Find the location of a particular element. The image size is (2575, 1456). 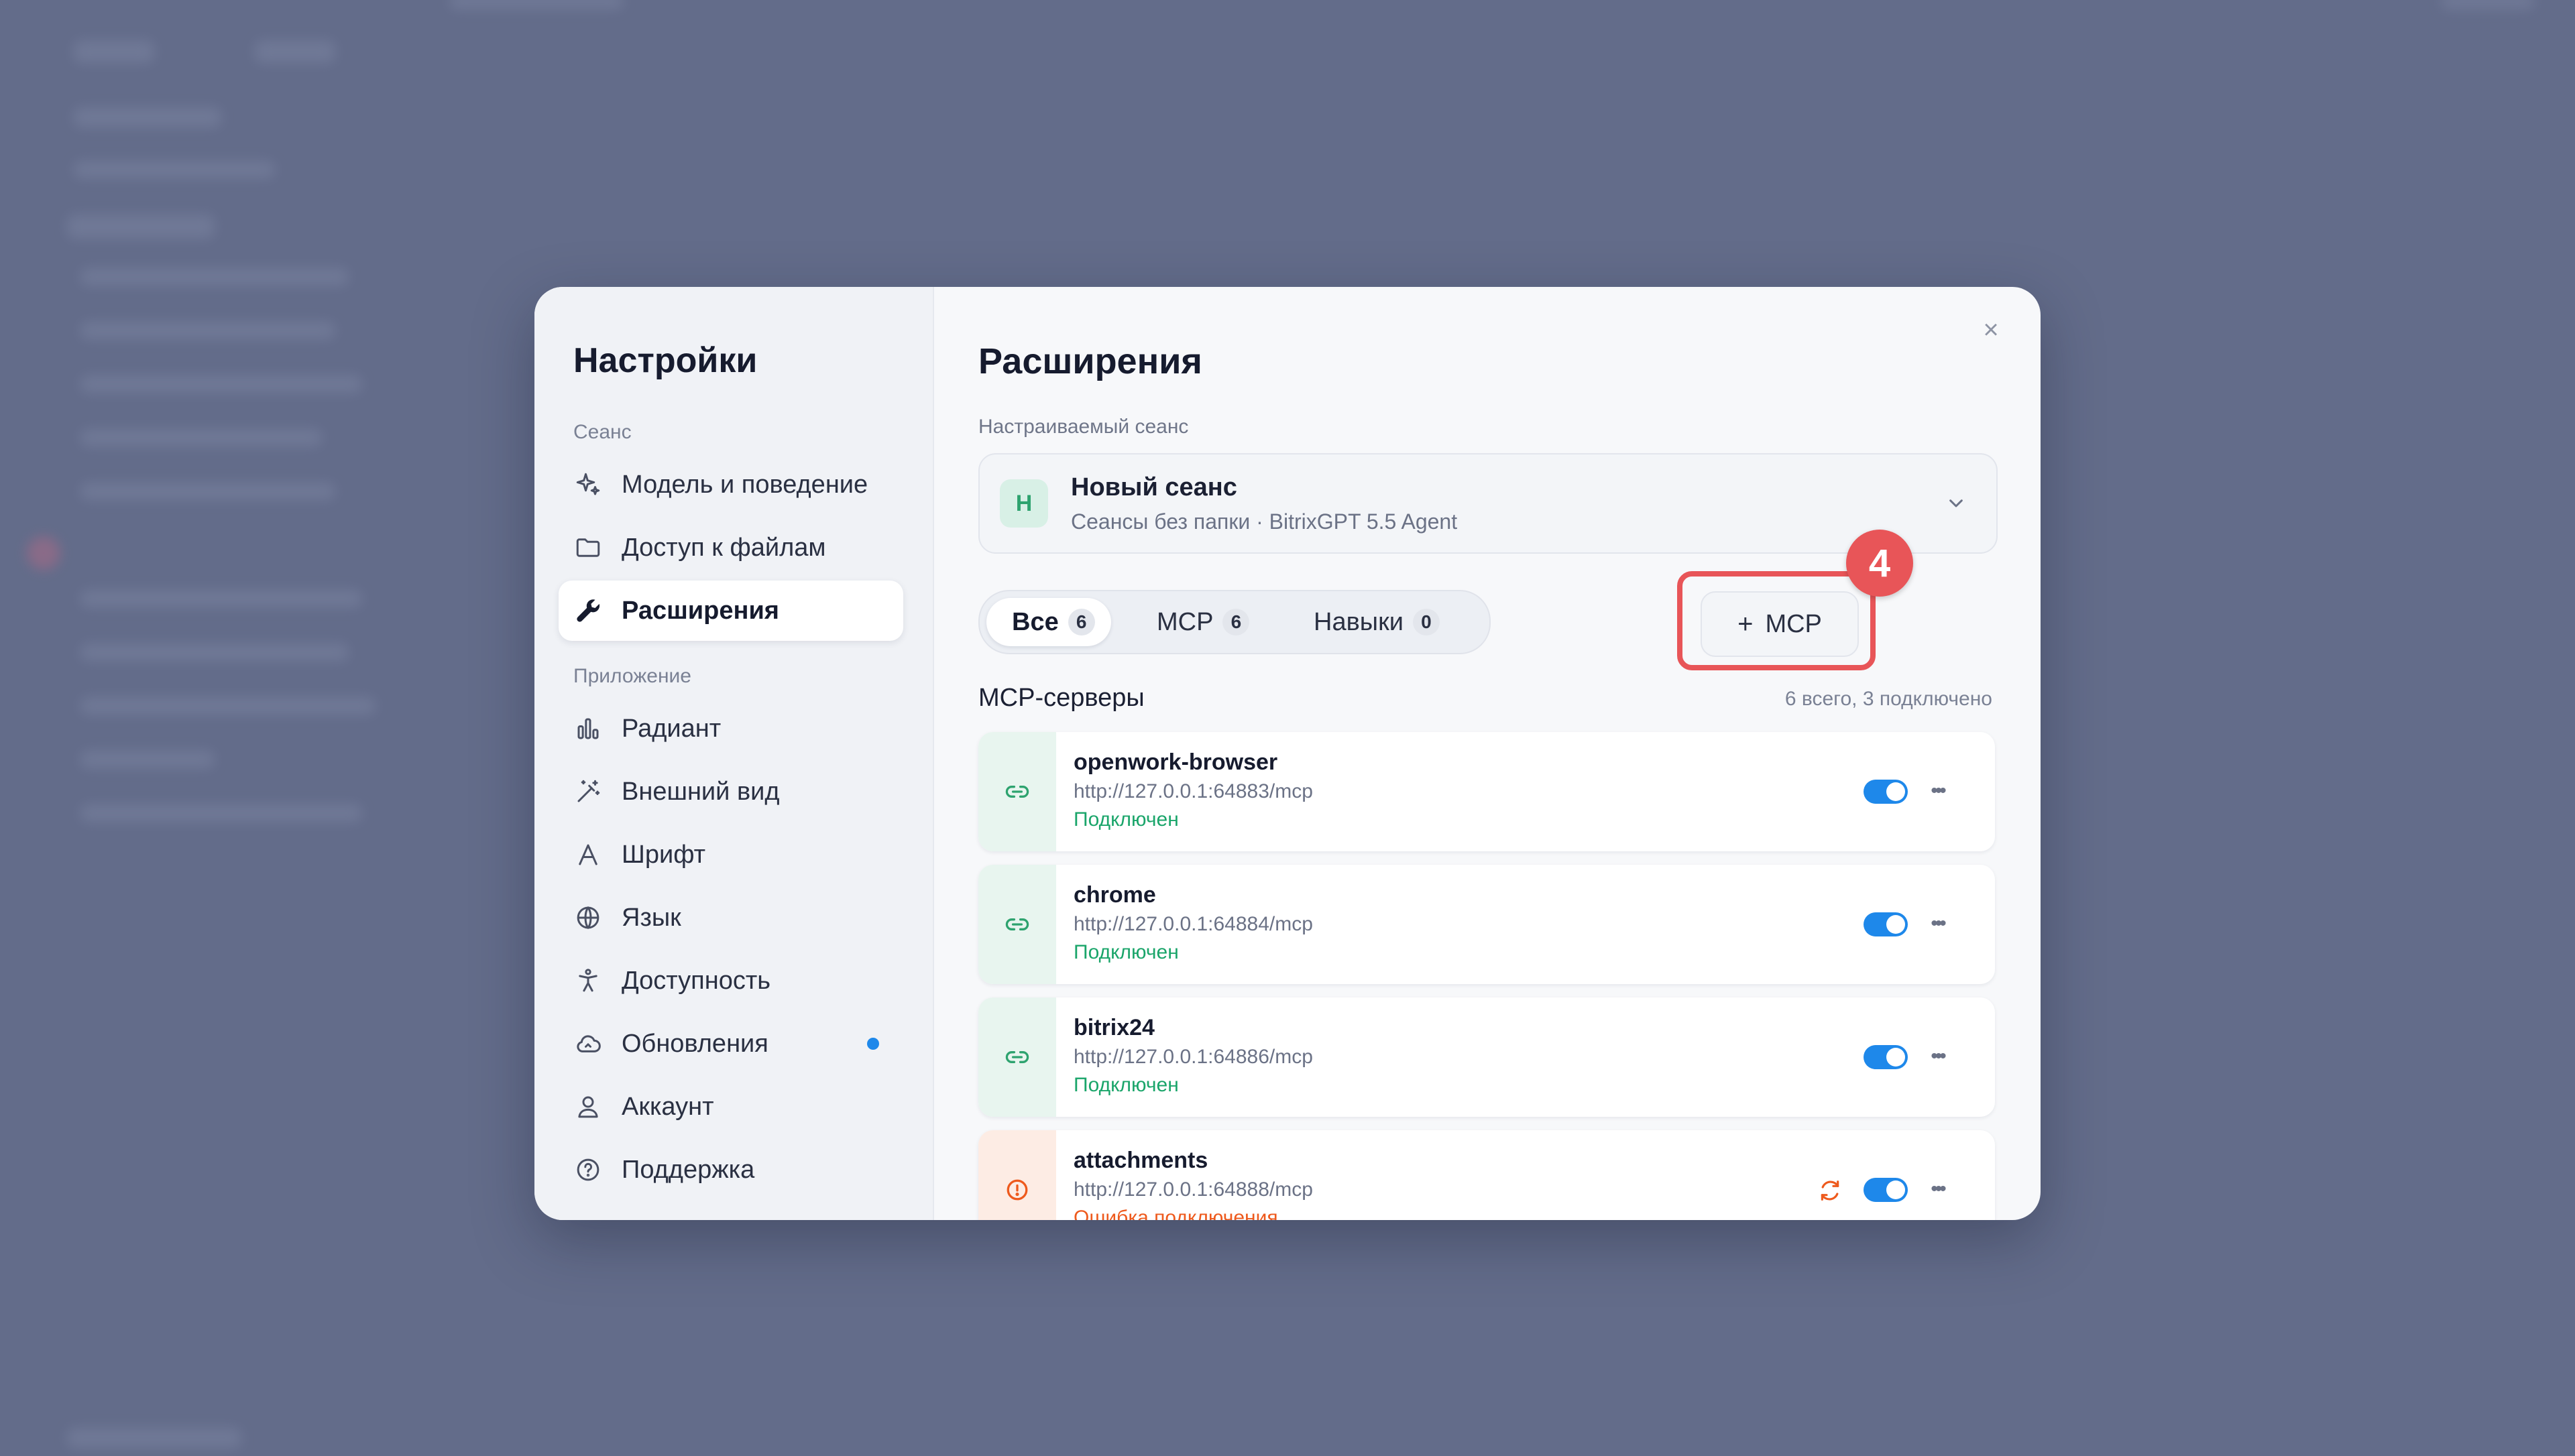

tab-label: MCP is located at coordinates (1185, 621).